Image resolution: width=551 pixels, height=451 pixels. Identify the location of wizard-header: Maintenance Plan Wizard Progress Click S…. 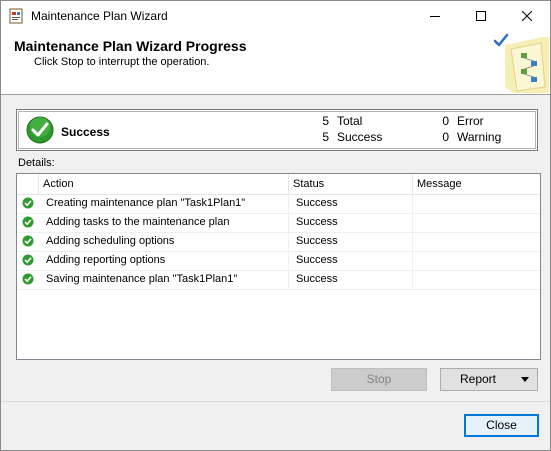
(275, 63).